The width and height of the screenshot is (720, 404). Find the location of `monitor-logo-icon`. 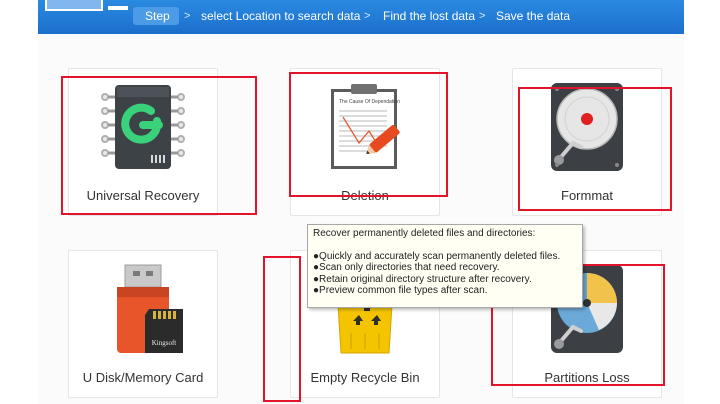

monitor-logo-icon is located at coordinates (89, 7).